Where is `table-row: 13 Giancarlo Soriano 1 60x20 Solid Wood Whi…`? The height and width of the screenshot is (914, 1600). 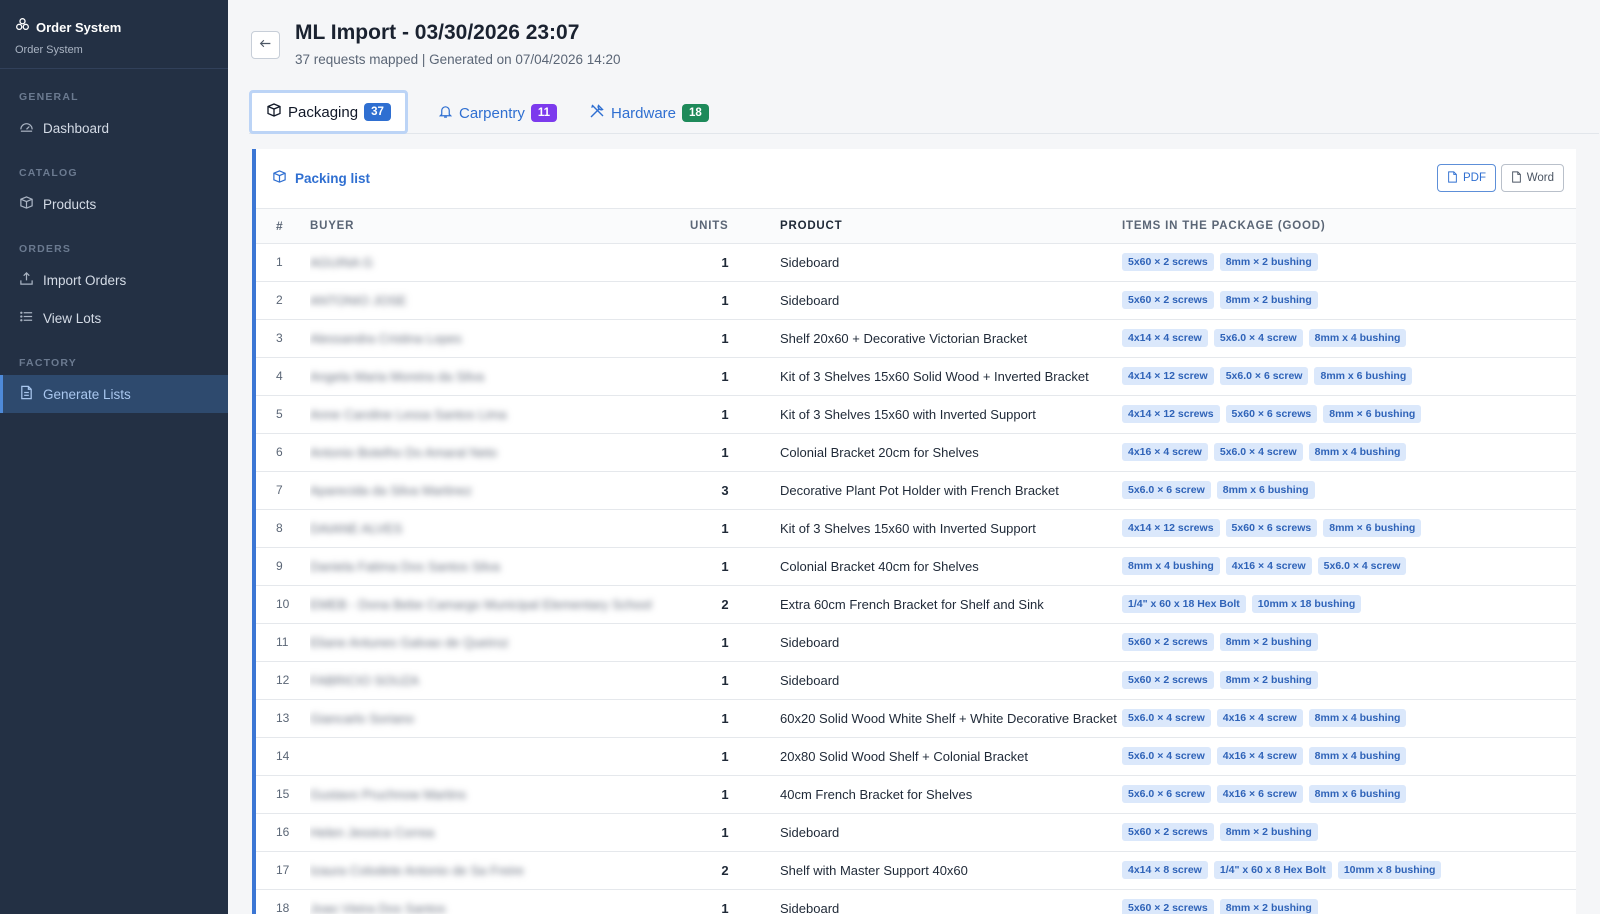 table-row: 13 Giancarlo Soriano 1 60x20 Solid Wood Whi… is located at coordinates (916, 718).